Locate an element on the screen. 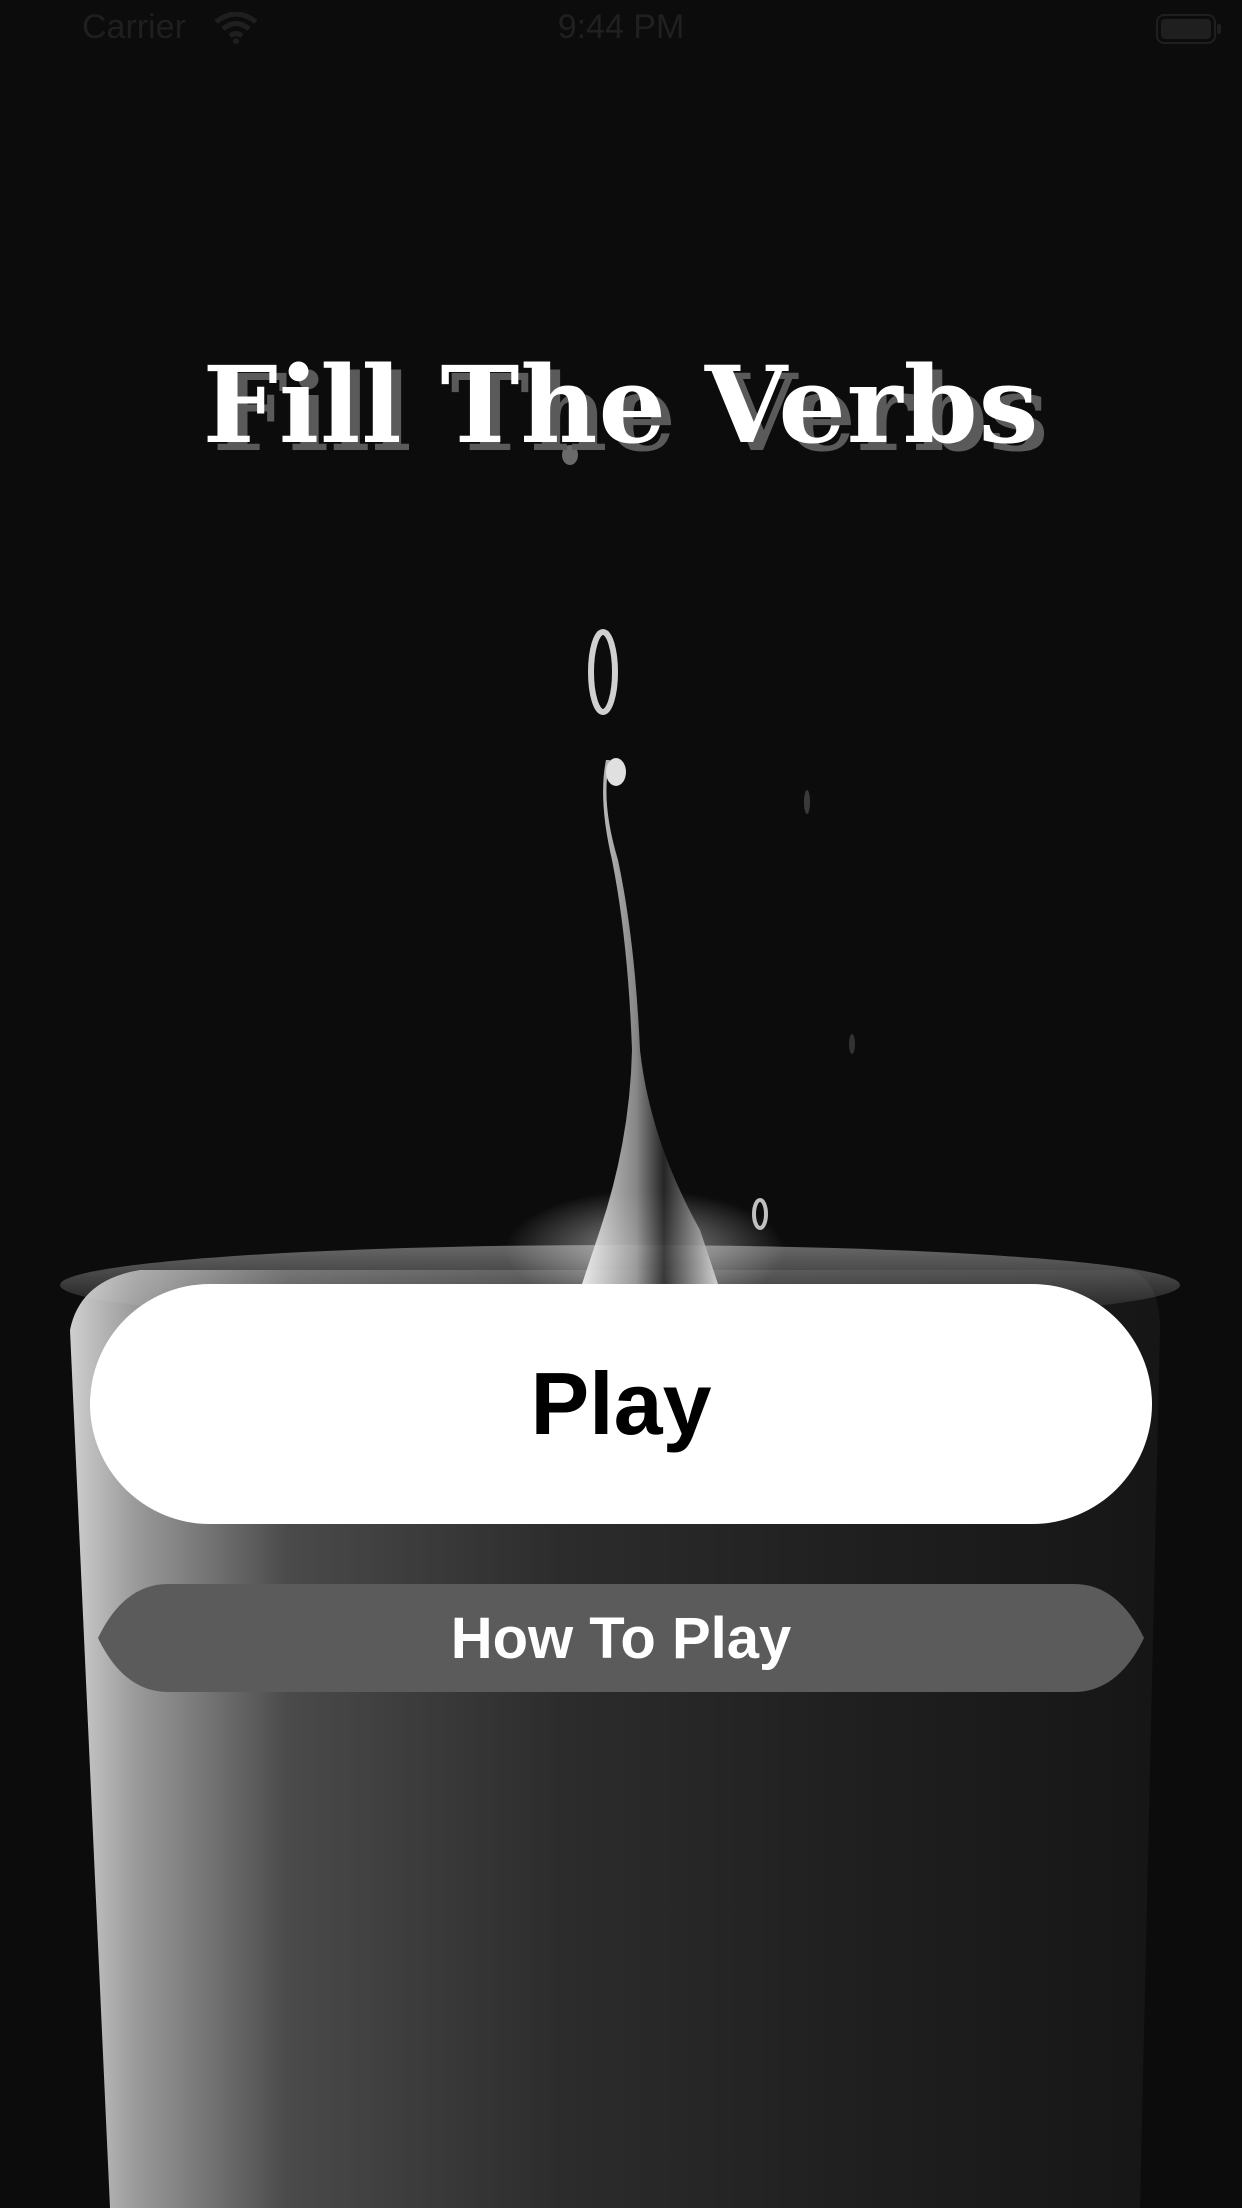  how-to-play-button-label: How To Play is located at coordinates (621, 1638).